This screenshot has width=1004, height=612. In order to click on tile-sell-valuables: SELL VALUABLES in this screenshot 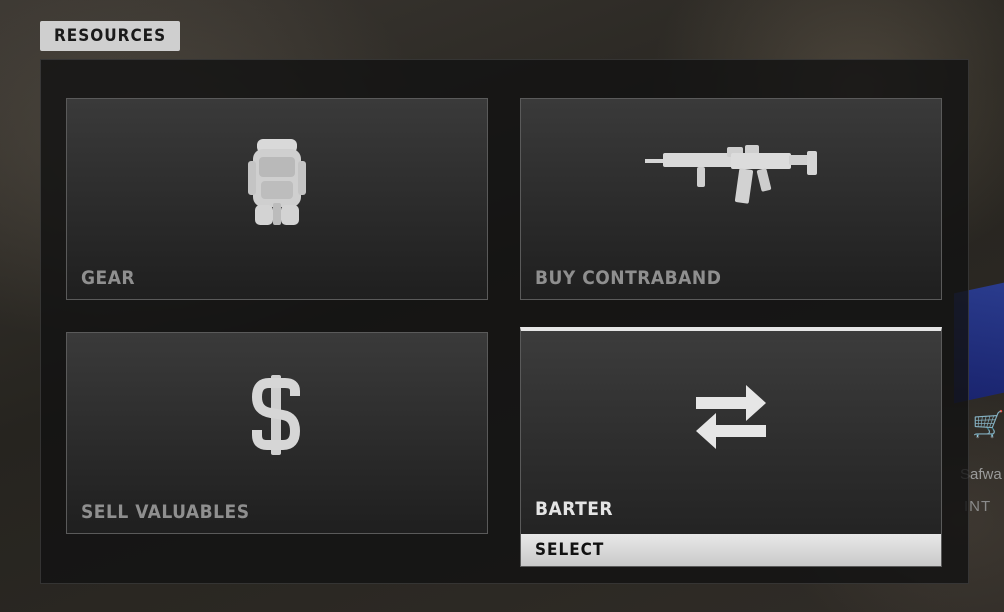, I will do `click(277, 433)`.